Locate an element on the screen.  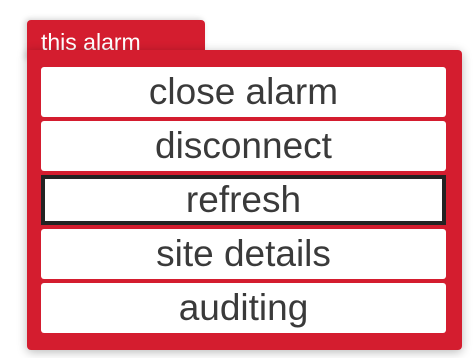
site-details-button: site details is located at coordinates (243, 254).